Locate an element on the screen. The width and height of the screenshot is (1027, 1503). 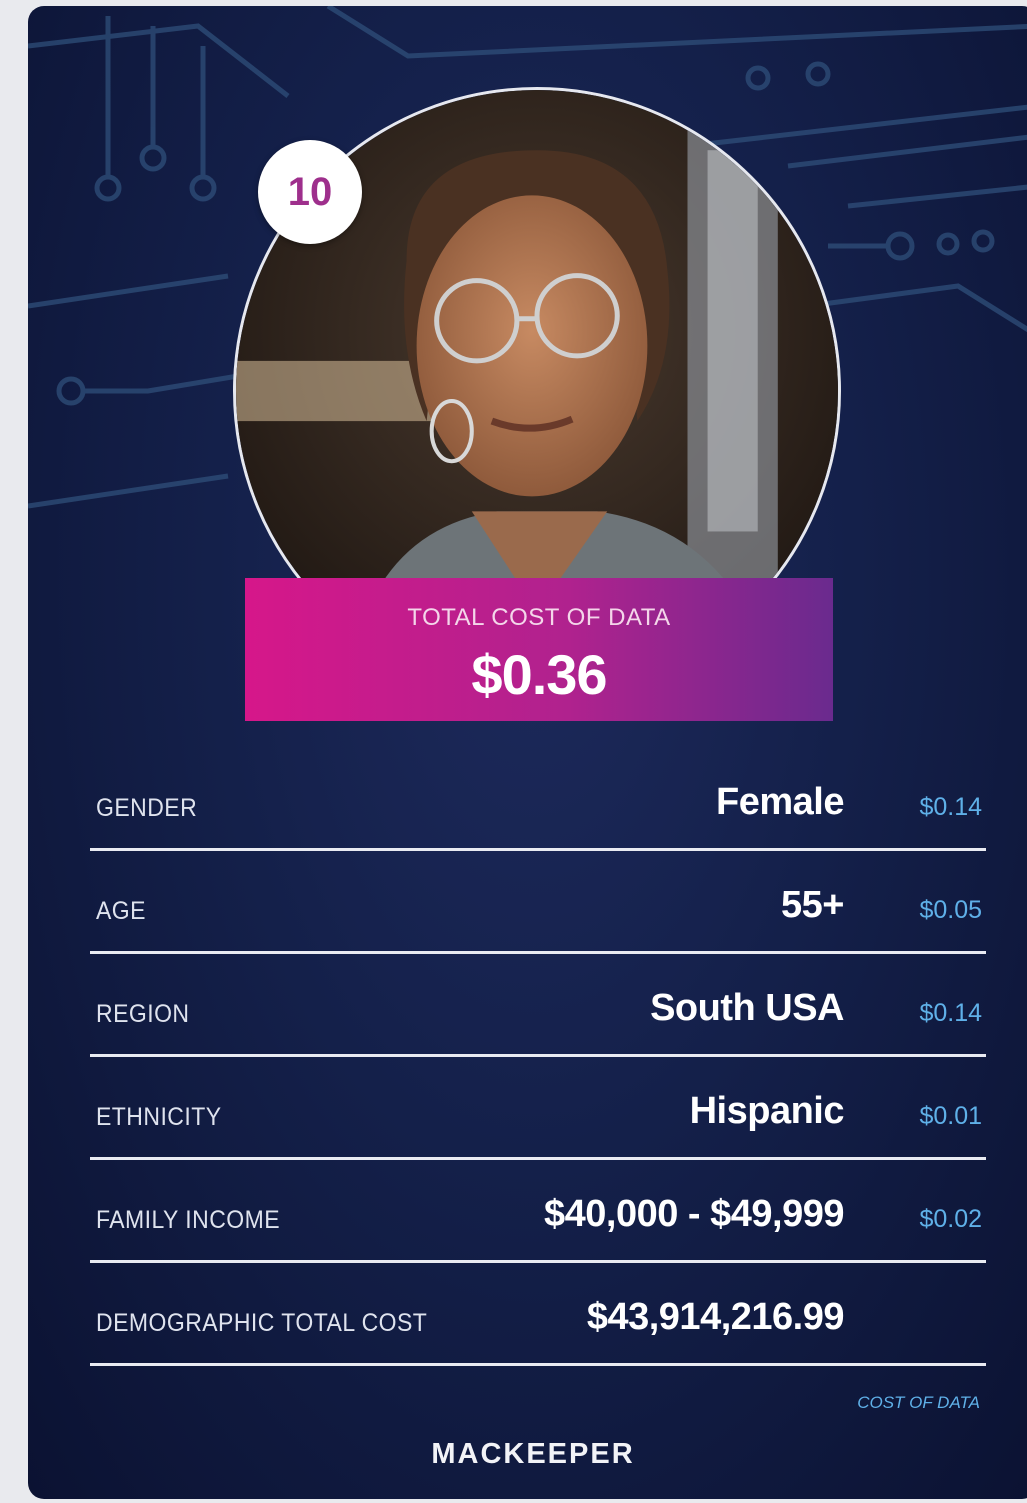
mackeeper-logo: MACKEEPER is located at coordinates (533, 1454).